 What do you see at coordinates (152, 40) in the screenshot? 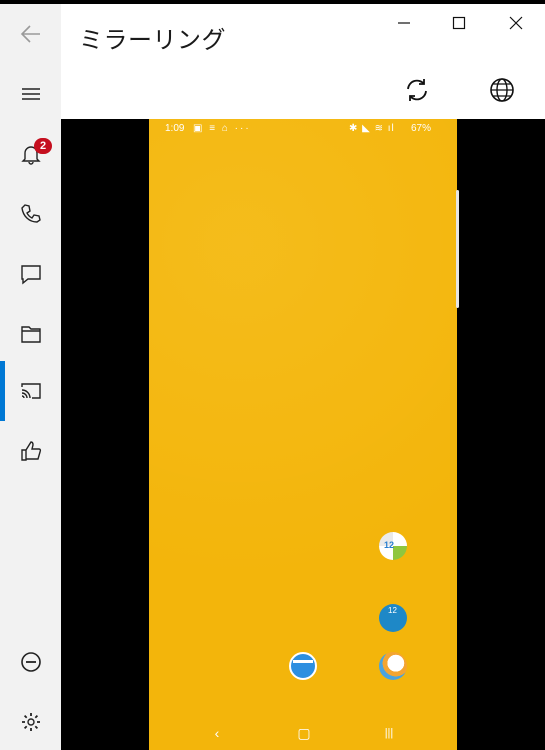
I see `page-title: ミラーリング` at bounding box center [152, 40].